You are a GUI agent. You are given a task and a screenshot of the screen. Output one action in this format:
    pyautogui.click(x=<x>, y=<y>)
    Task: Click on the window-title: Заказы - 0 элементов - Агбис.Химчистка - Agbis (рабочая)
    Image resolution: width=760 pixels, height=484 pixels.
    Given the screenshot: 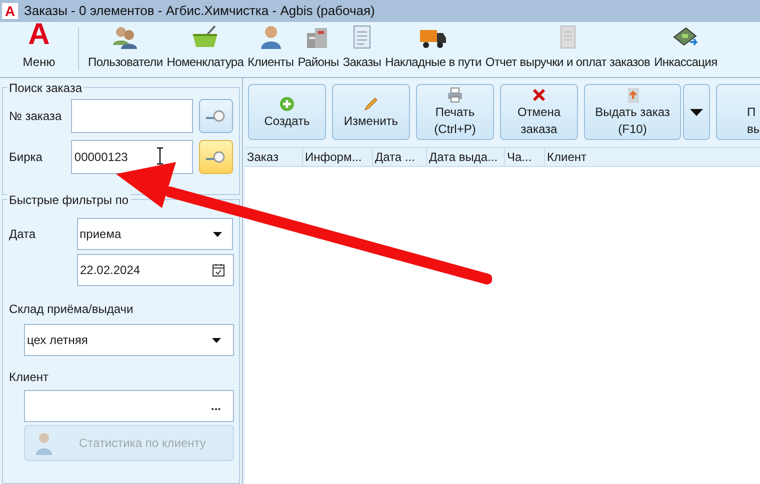 What is the action you would take?
    pyautogui.click(x=199, y=11)
    